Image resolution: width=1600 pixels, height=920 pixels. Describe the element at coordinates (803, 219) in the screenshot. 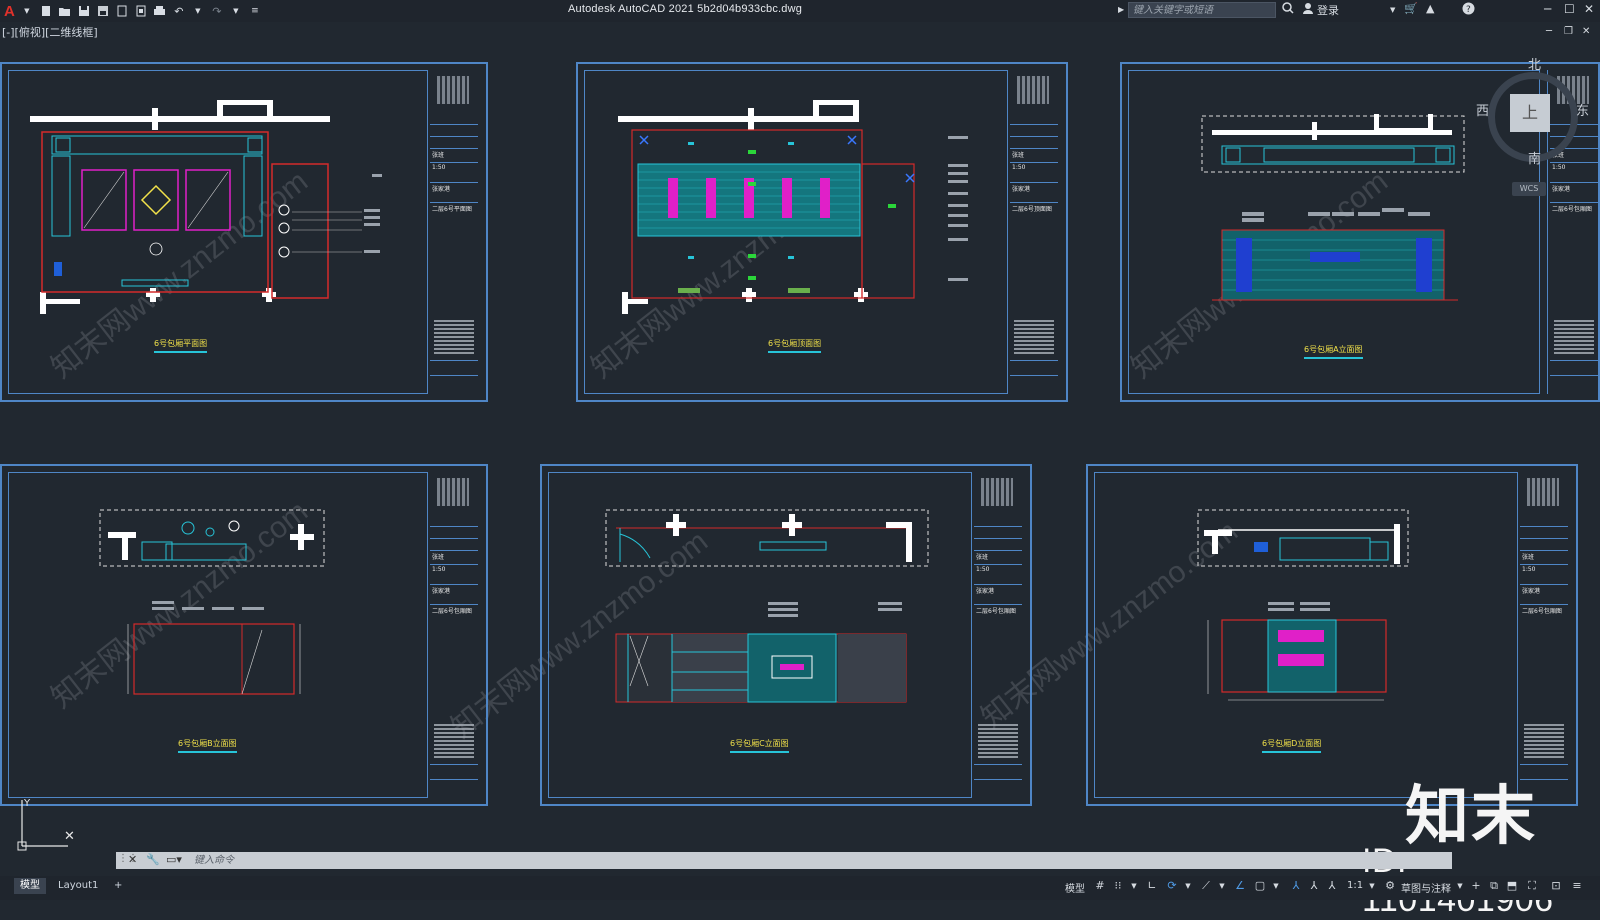

I see `ceiling-plan-drawing` at that location.